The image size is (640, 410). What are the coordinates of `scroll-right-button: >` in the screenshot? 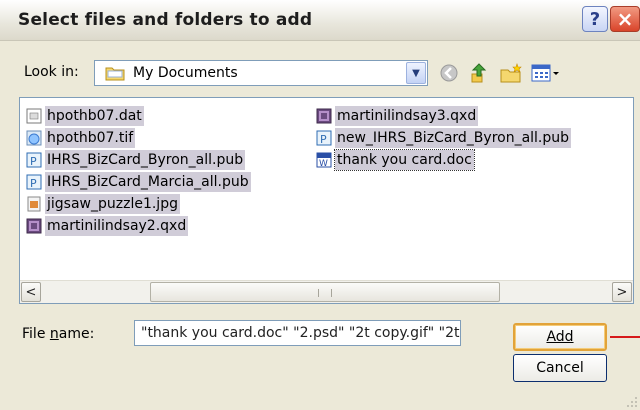 It's located at (622, 292).